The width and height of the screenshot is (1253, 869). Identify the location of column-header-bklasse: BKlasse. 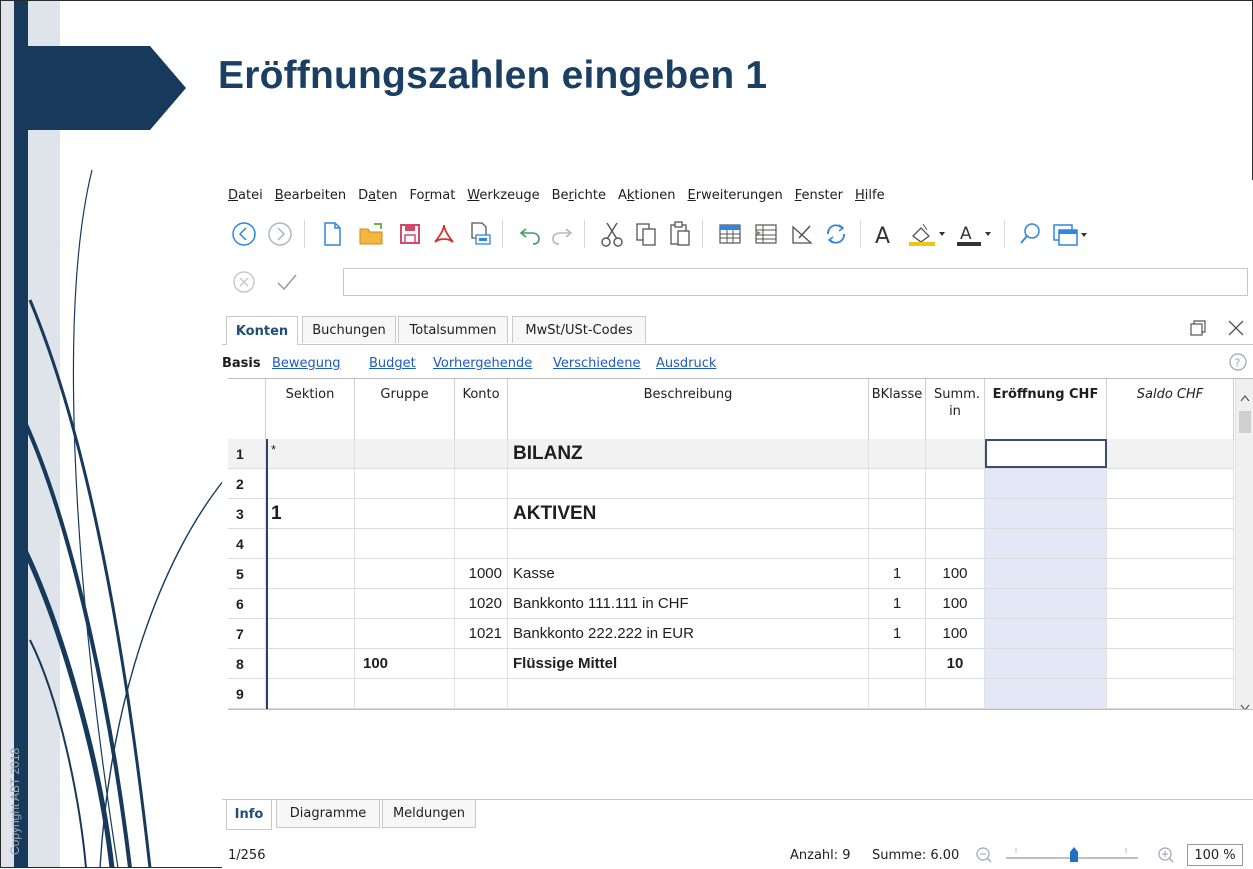
(897, 409).